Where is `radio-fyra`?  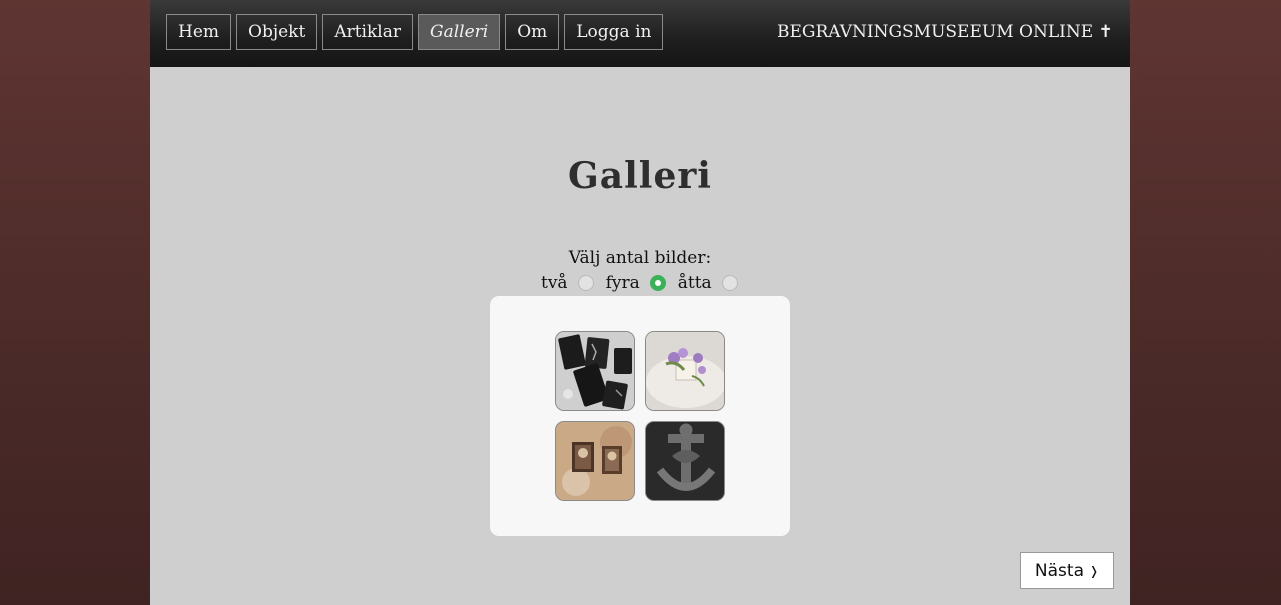 radio-fyra is located at coordinates (657, 283).